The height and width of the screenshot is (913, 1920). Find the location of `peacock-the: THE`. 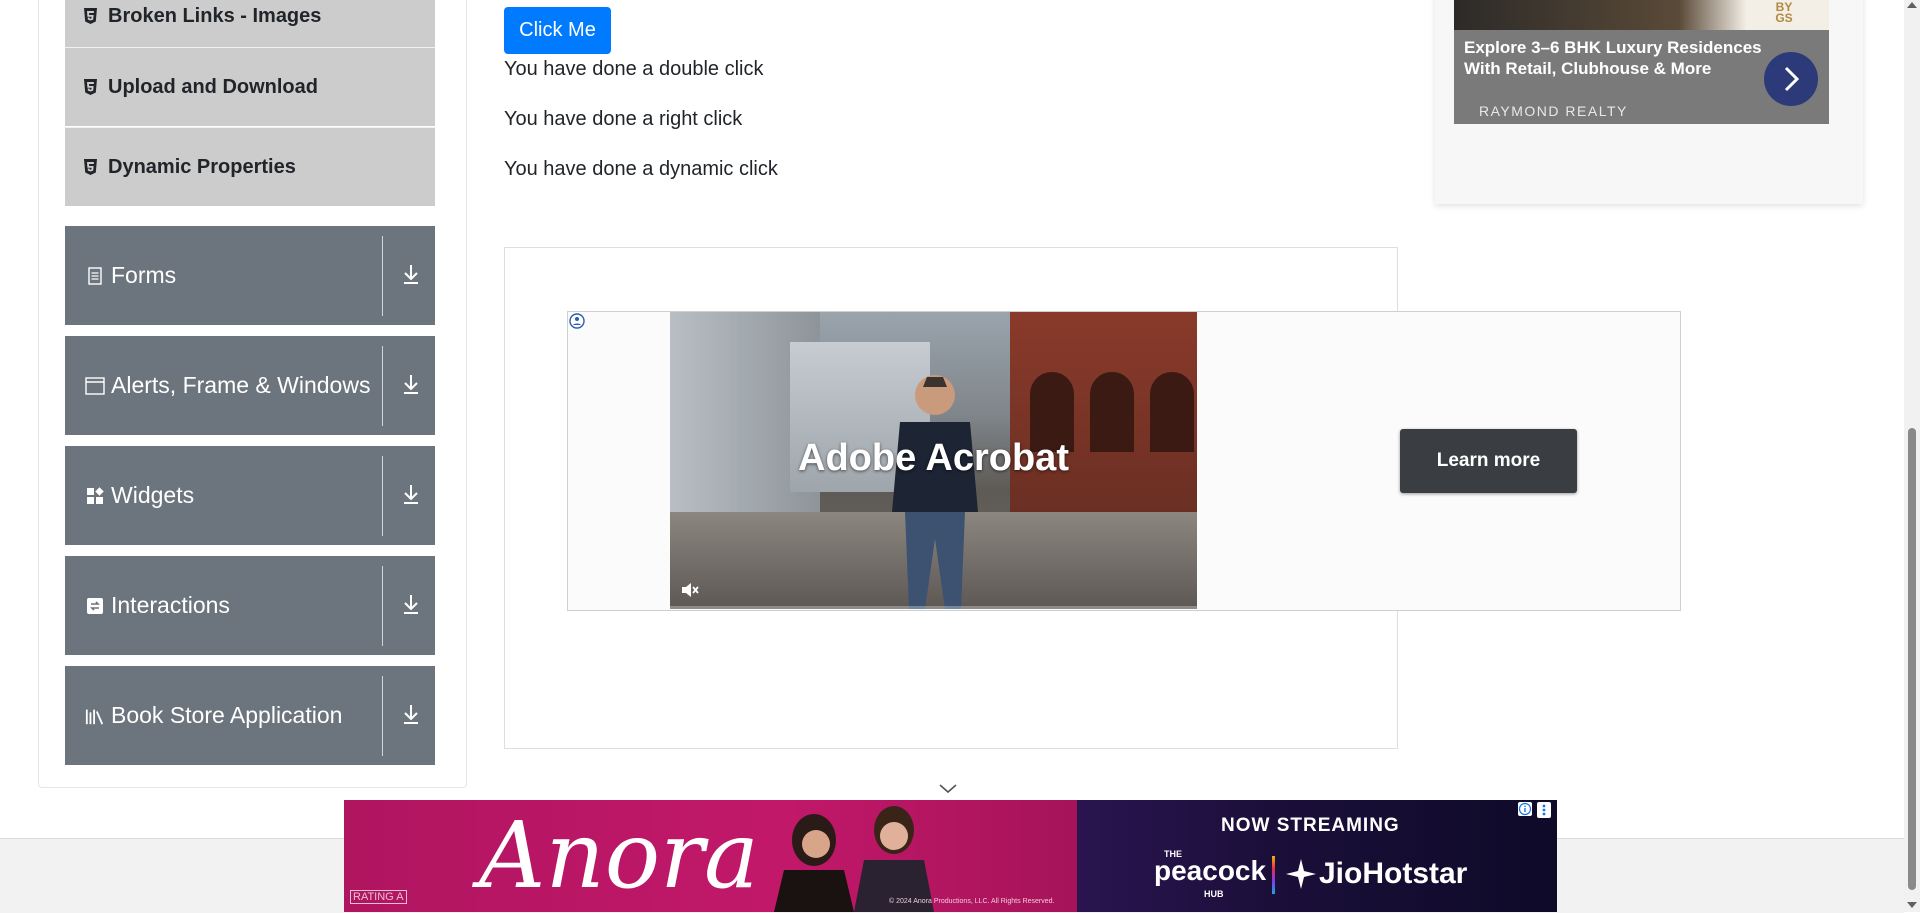

peacock-the: THE is located at coordinates (1173, 854).